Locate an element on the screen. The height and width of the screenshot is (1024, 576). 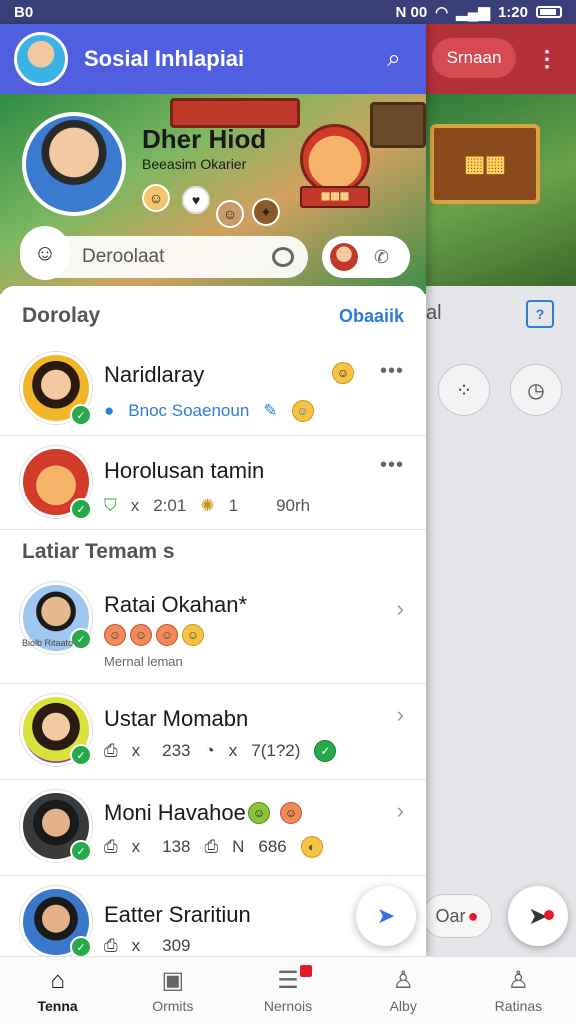
contact-meta-value: 7(1?2) is located at coordinates (276, 750).